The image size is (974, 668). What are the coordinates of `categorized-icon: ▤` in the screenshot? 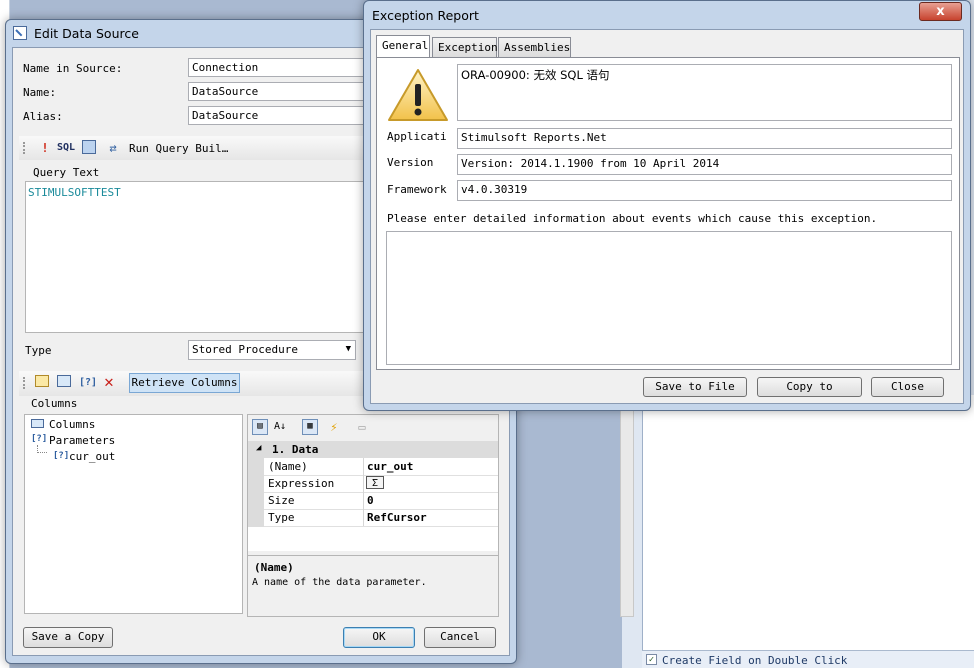 It's located at (260, 427).